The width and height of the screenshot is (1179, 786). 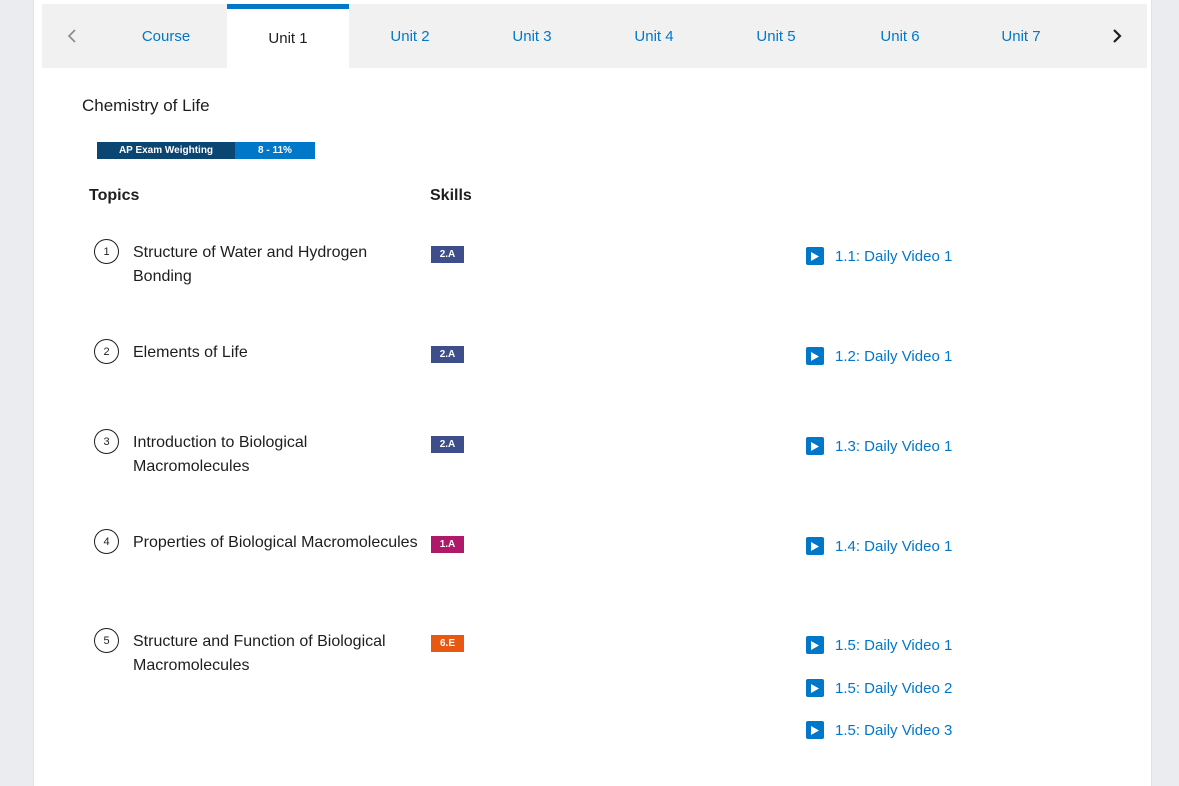 What do you see at coordinates (146, 105) in the screenshot?
I see `unit-title: Chemistry of Life` at bounding box center [146, 105].